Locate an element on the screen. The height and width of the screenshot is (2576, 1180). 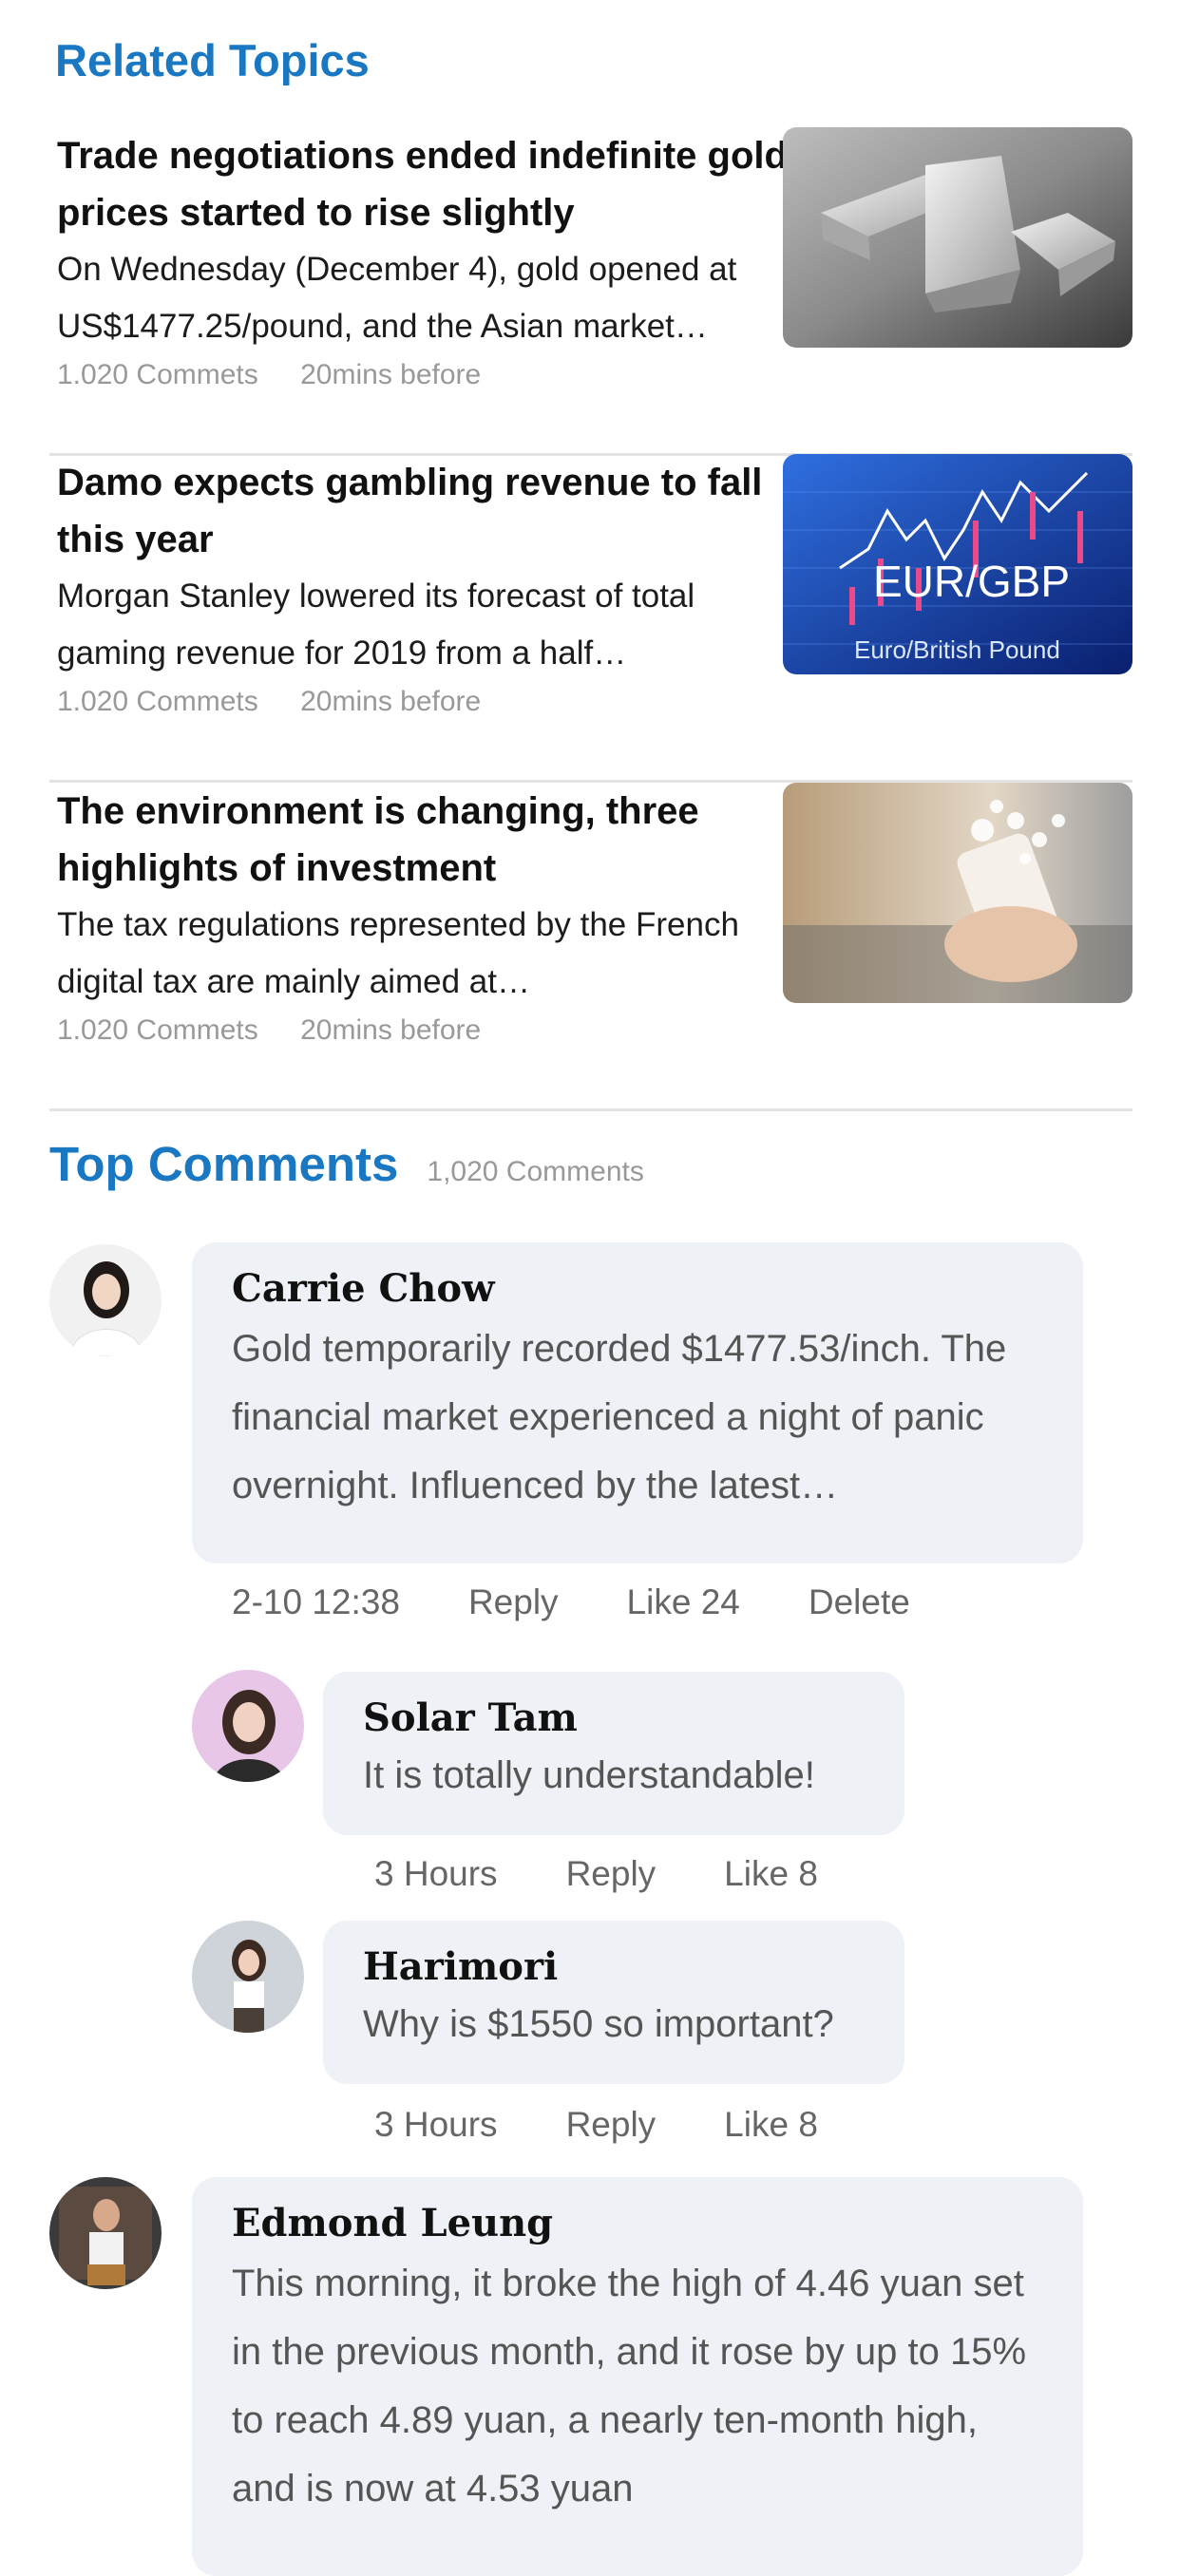
comment-text: It is totally understandable! is located at coordinates (589, 1775).